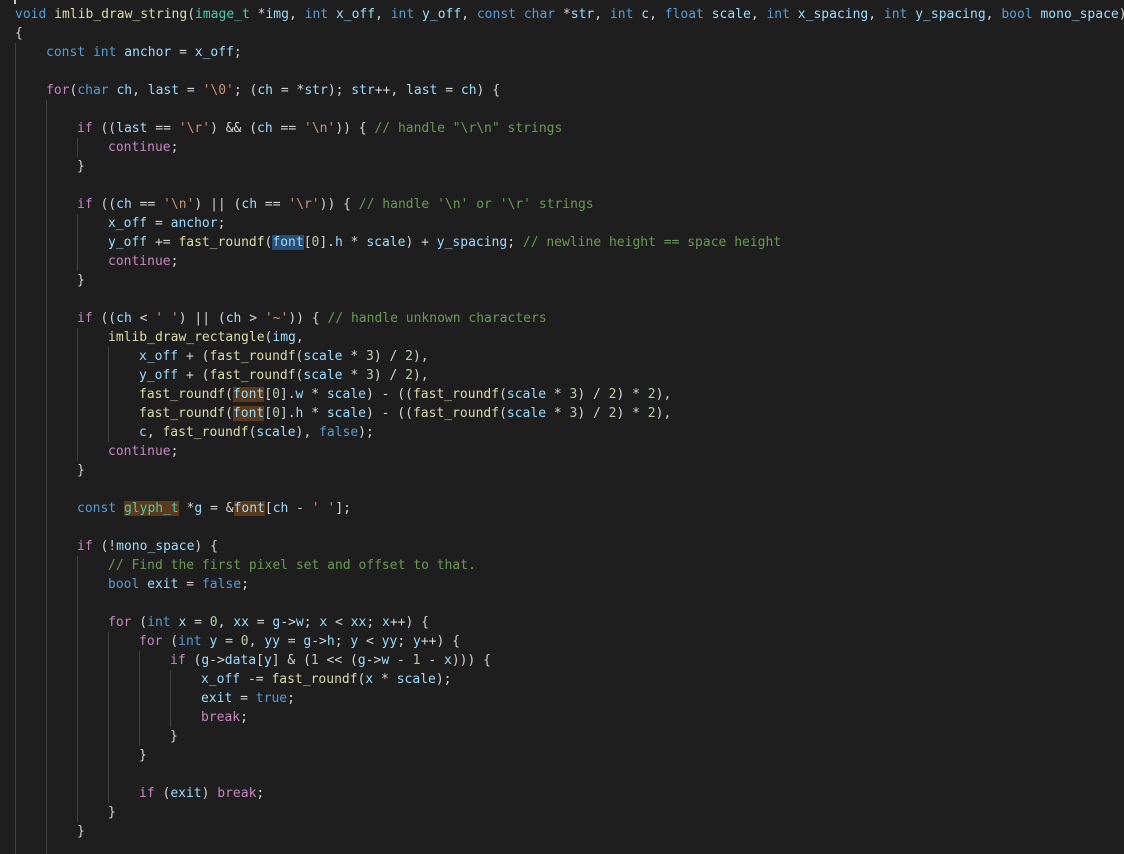 The image size is (1124, 854). Describe the element at coordinates (562, 679) in the screenshot. I see `code-line: x_off -= fast_roundf(x * scale);` at that location.